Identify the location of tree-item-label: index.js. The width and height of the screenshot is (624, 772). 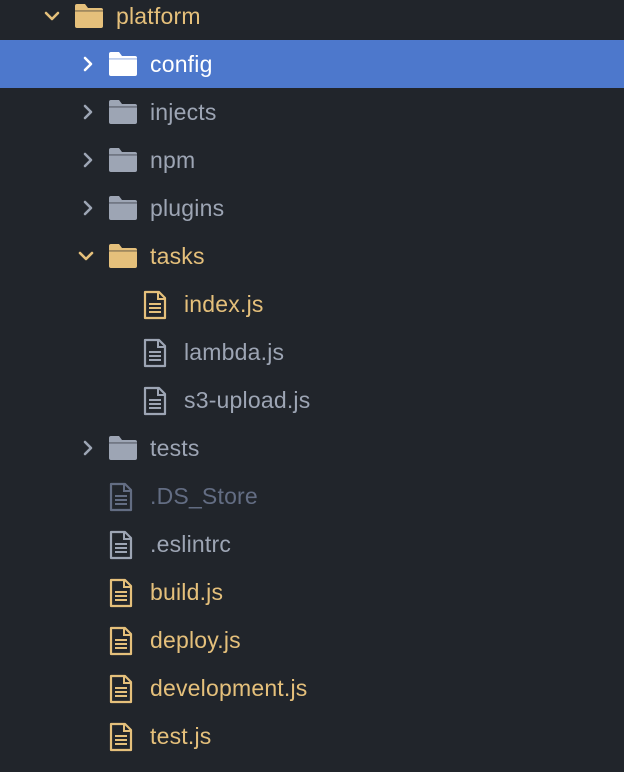
(224, 304).